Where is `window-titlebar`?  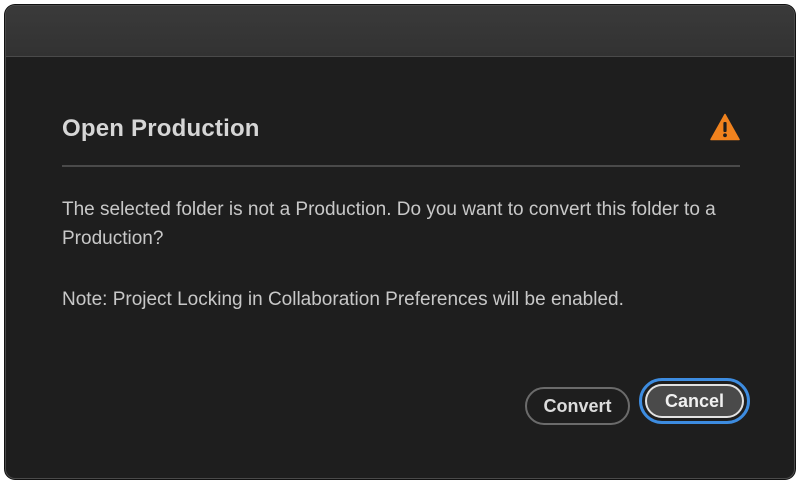
window-titlebar is located at coordinates (400, 31).